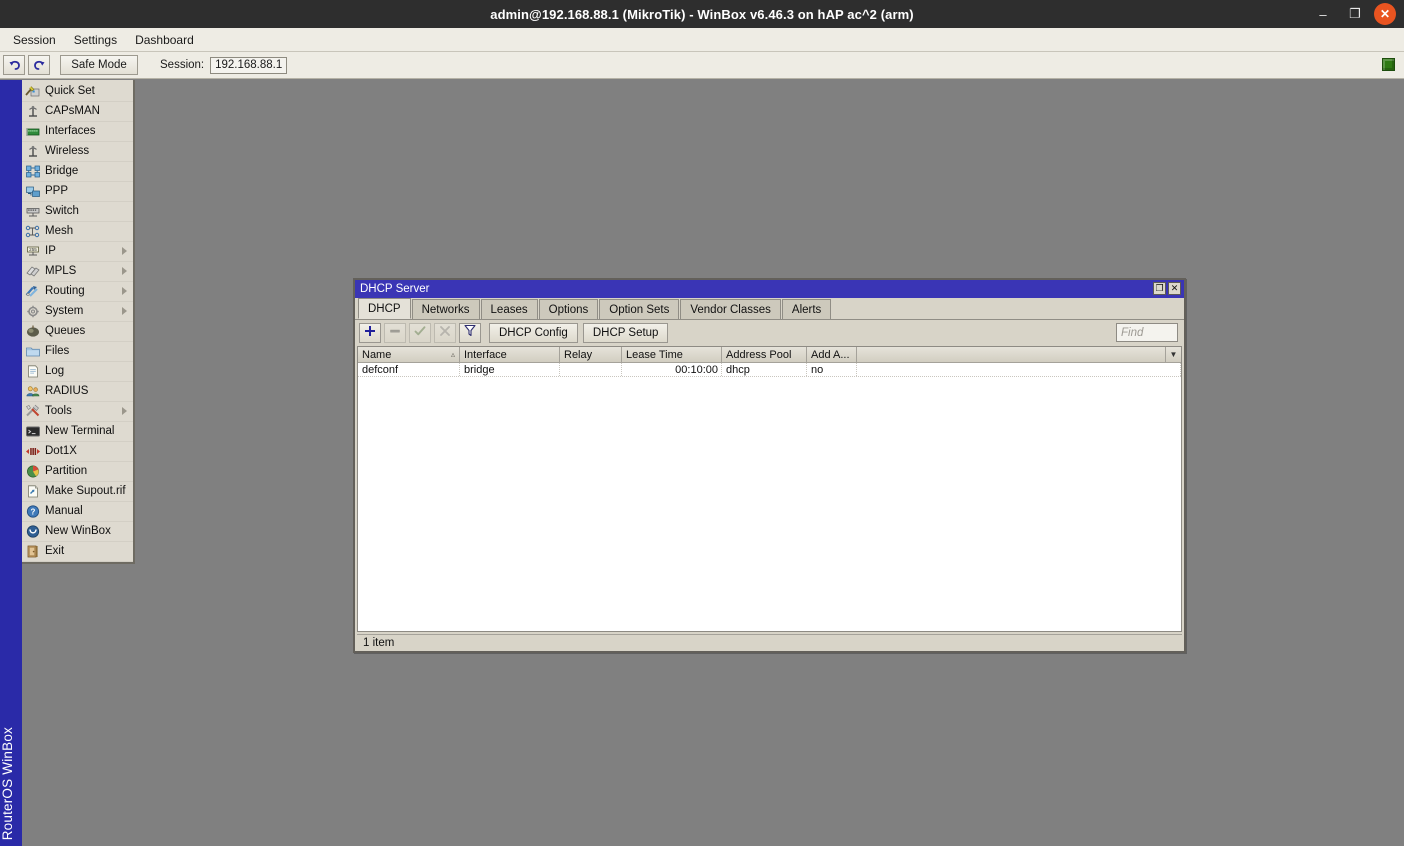 The width and height of the screenshot is (1404, 846). Describe the element at coordinates (32, 272) in the screenshot. I see `mpls-icon` at that location.